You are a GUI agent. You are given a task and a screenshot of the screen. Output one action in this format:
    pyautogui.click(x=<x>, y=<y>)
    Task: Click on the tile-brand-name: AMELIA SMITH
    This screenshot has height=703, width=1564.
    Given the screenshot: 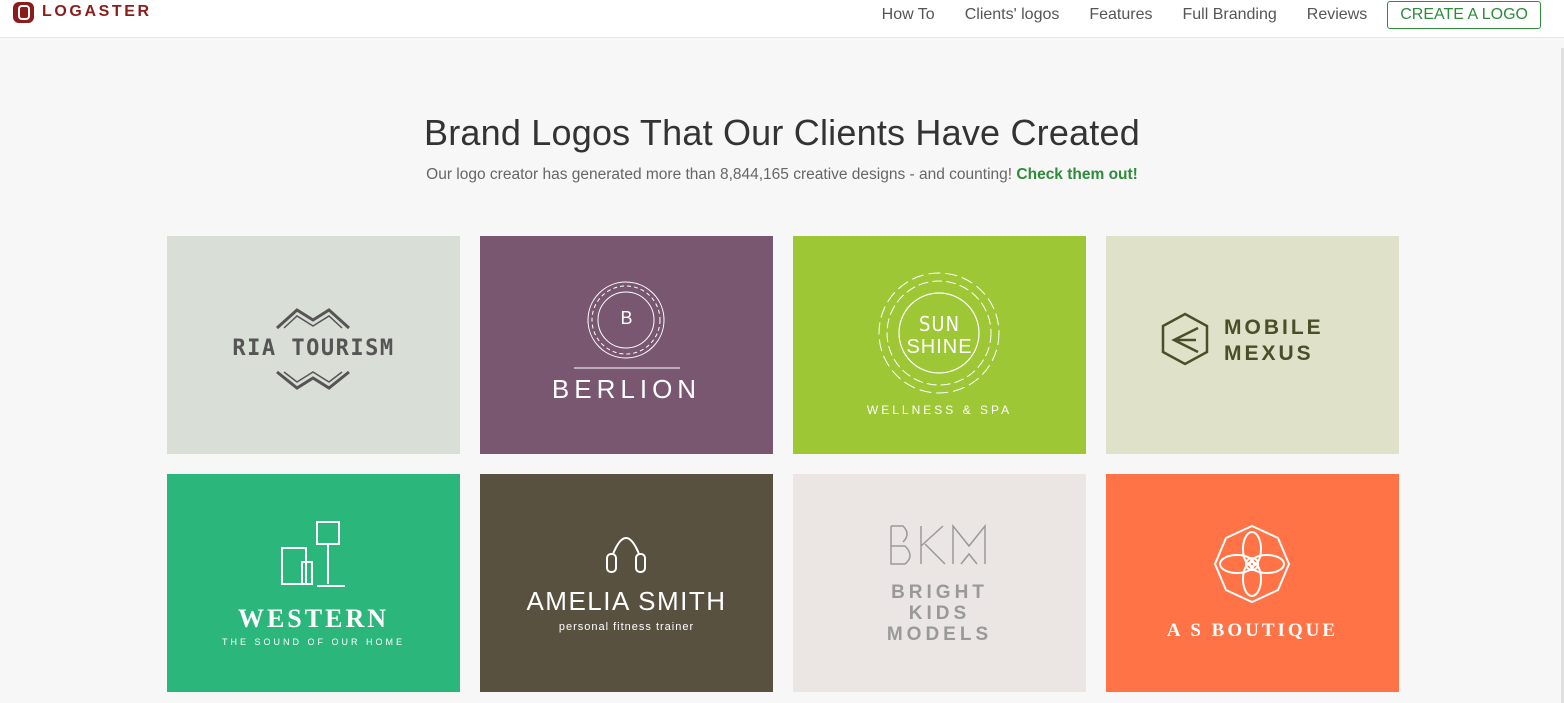 What is the action you would take?
    pyautogui.click(x=626, y=601)
    